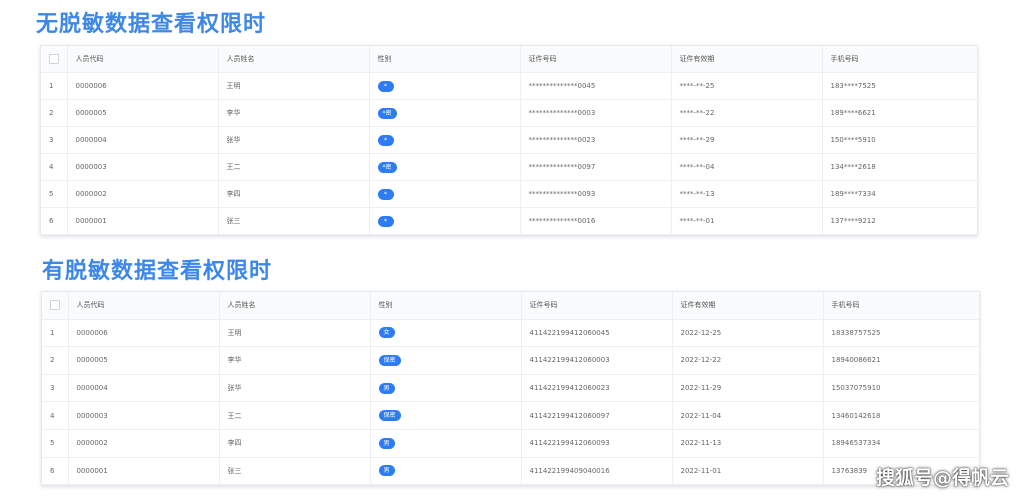 Image resolution: width=1031 pixels, height=500 pixels. Describe the element at coordinates (597, 333) in the screenshot. I see `cell-id-number: 411422199412060045` at that location.